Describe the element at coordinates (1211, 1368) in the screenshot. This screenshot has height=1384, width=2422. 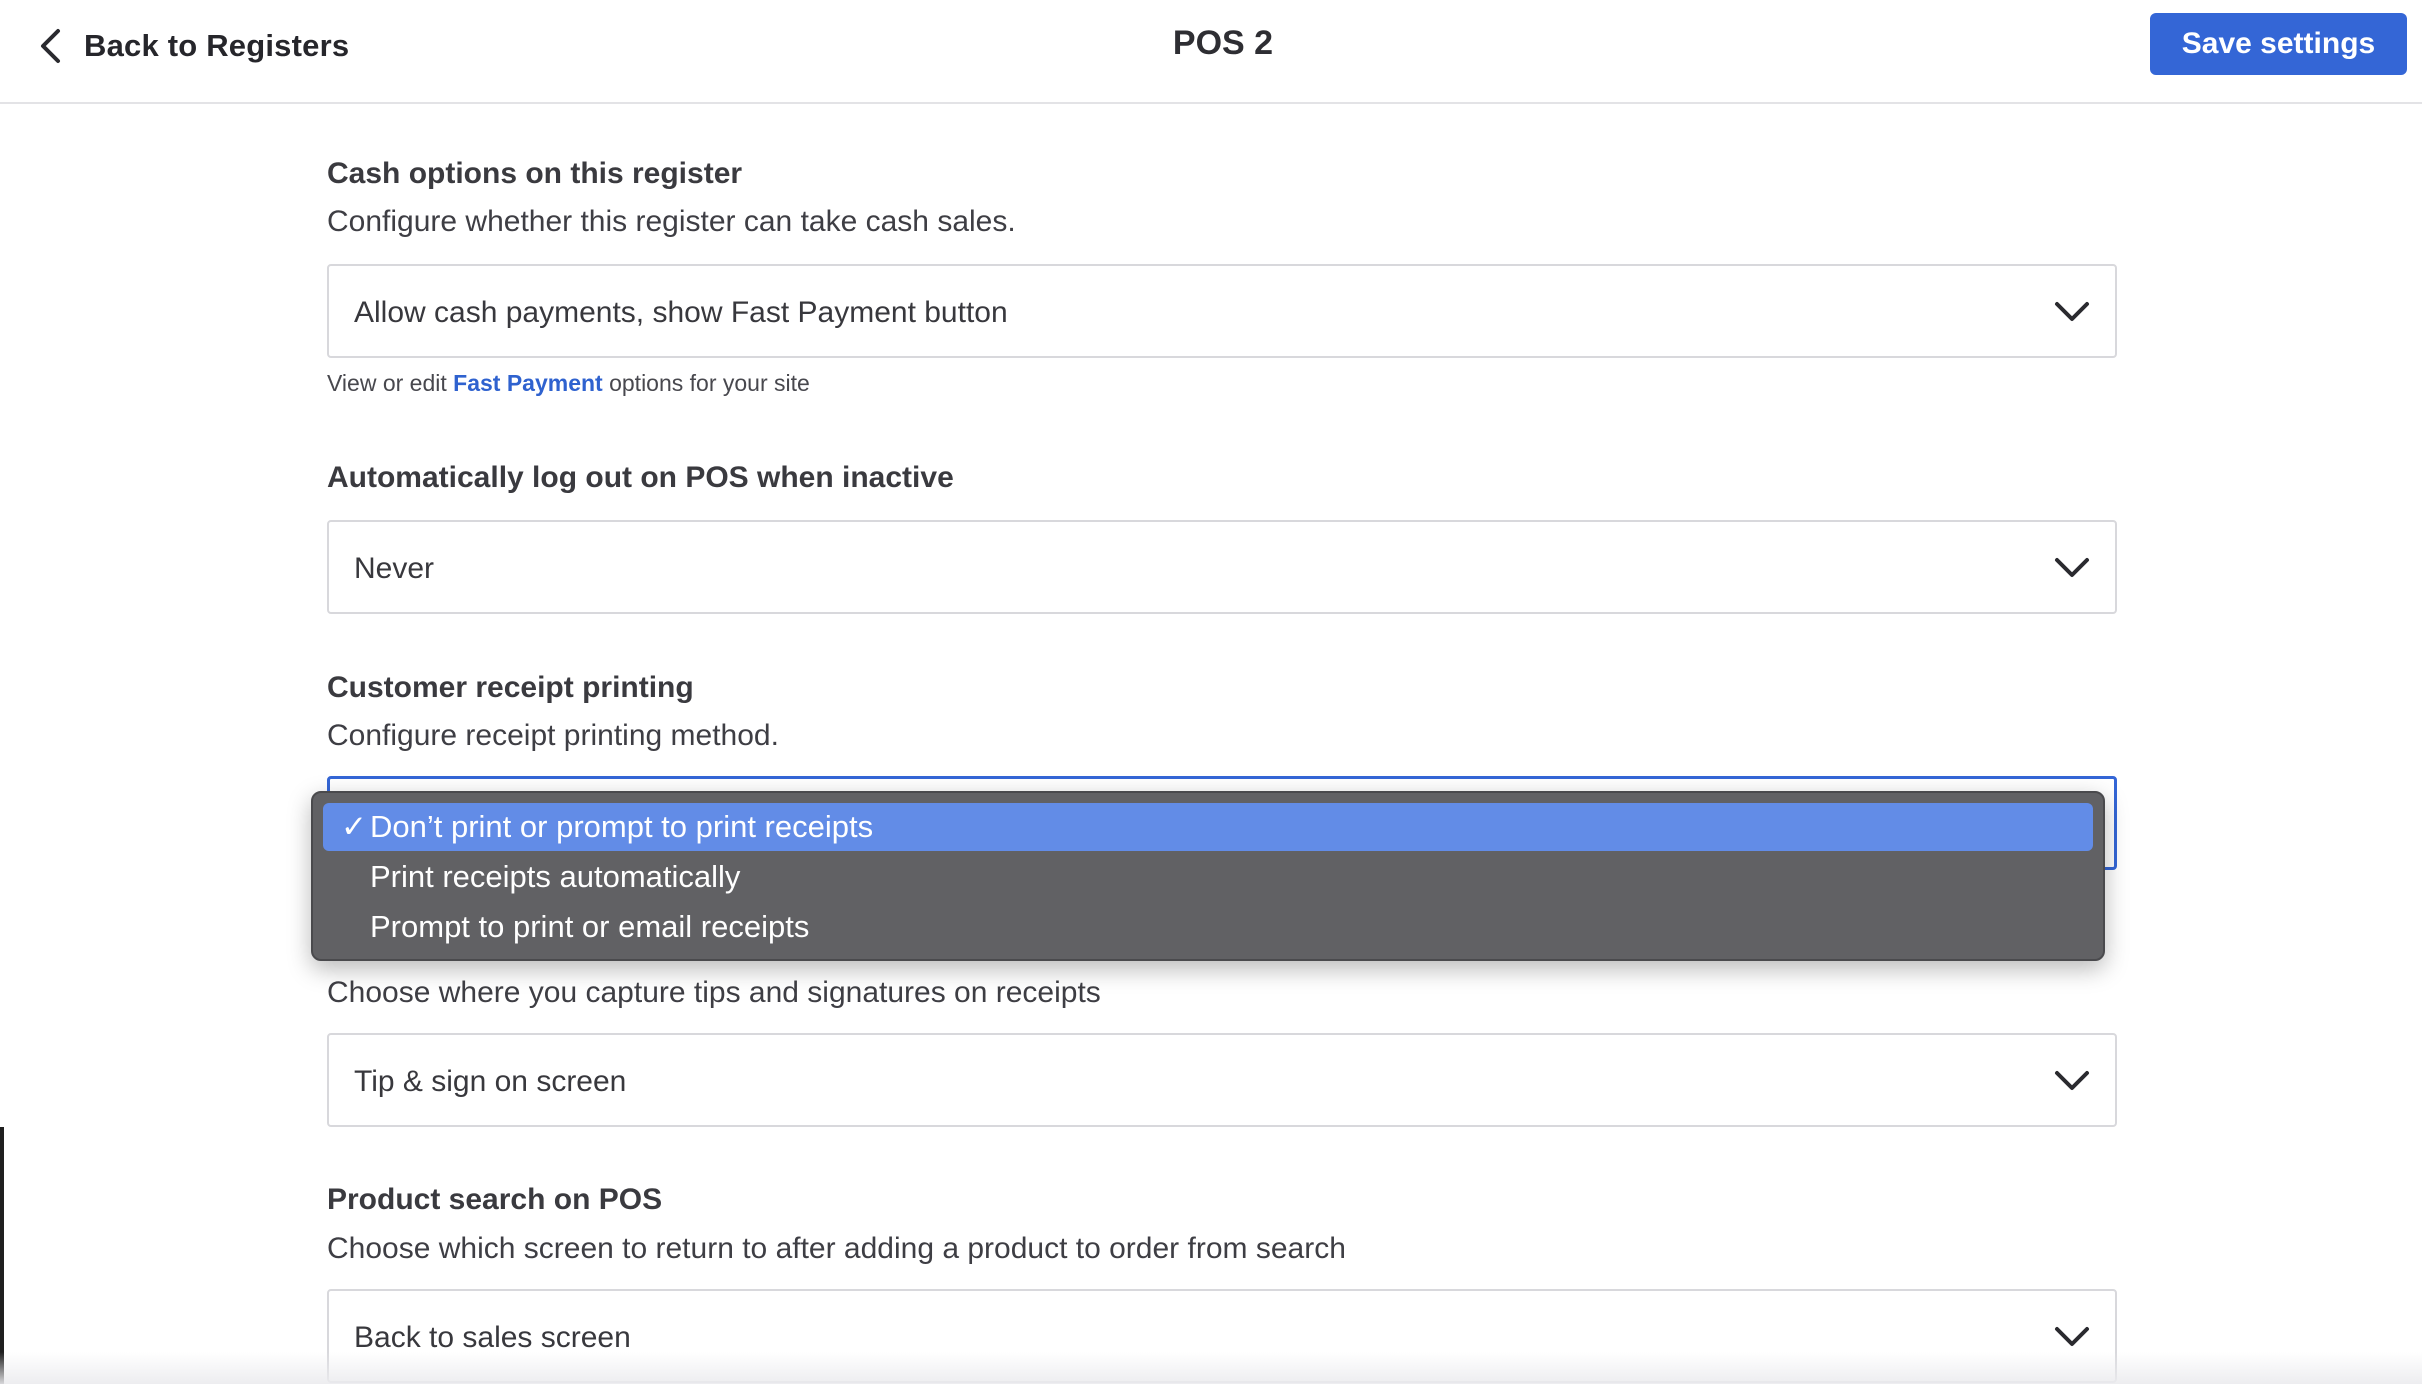
I see `scroll-fade` at that location.